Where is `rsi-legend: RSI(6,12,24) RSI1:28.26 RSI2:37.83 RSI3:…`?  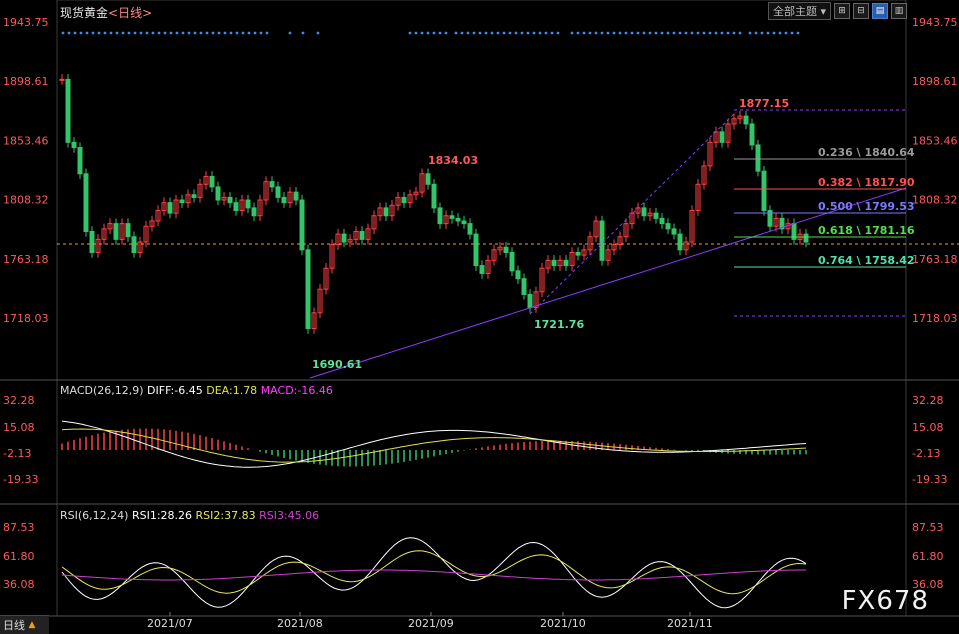 rsi-legend: RSI(6,12,24) RSI1:28.26 RSI2:37.83 RSI3:… is located at coordinates (189, 515).